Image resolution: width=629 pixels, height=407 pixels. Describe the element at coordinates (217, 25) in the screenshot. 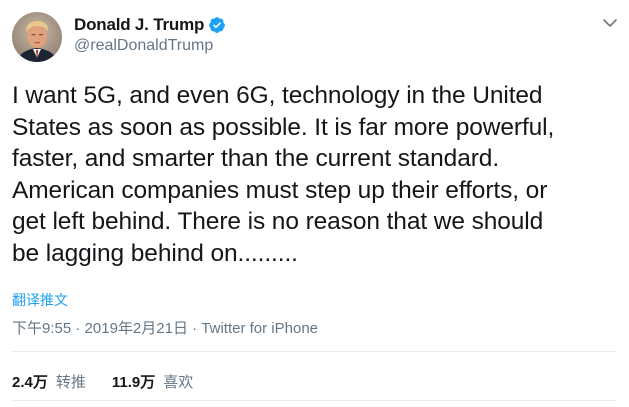

I see `verified-badge-icon` at that location.